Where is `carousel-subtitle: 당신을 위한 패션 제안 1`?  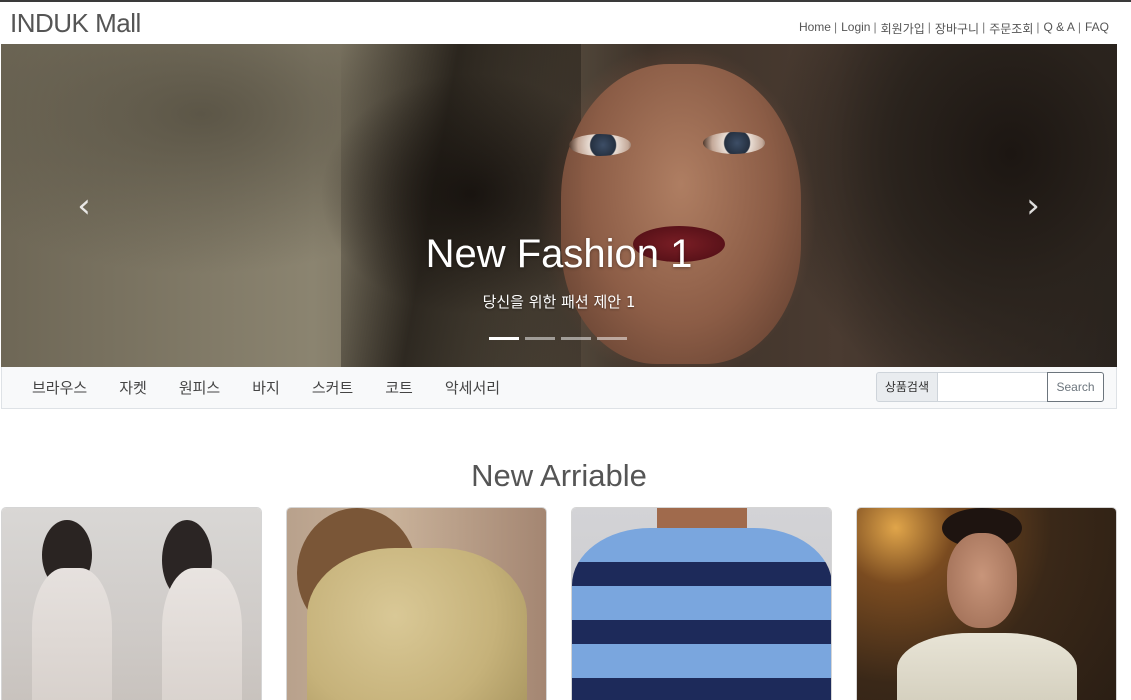
carousel-subtitle: 당신을 위한 패션 제안 1 is located at coordinates (559, 302).